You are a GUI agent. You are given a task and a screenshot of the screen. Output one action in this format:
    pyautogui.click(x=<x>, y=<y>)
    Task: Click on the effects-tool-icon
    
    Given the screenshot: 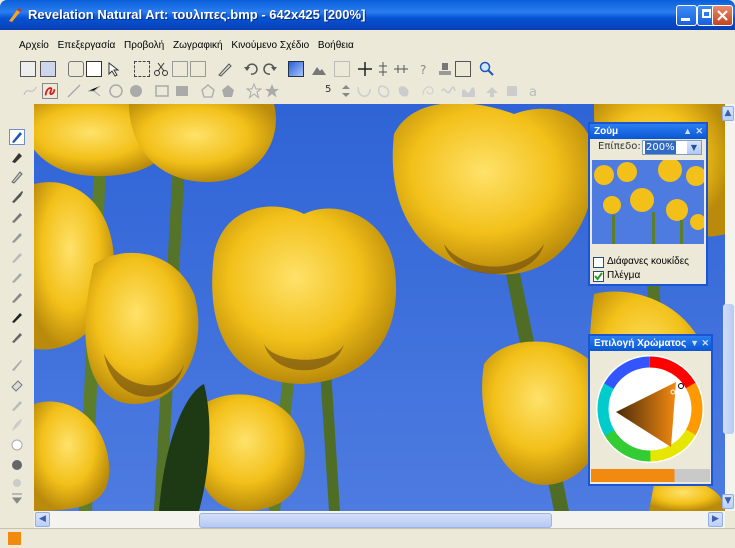 What is the action you would take?
    pyautogui.click(x=17, y=483)
    